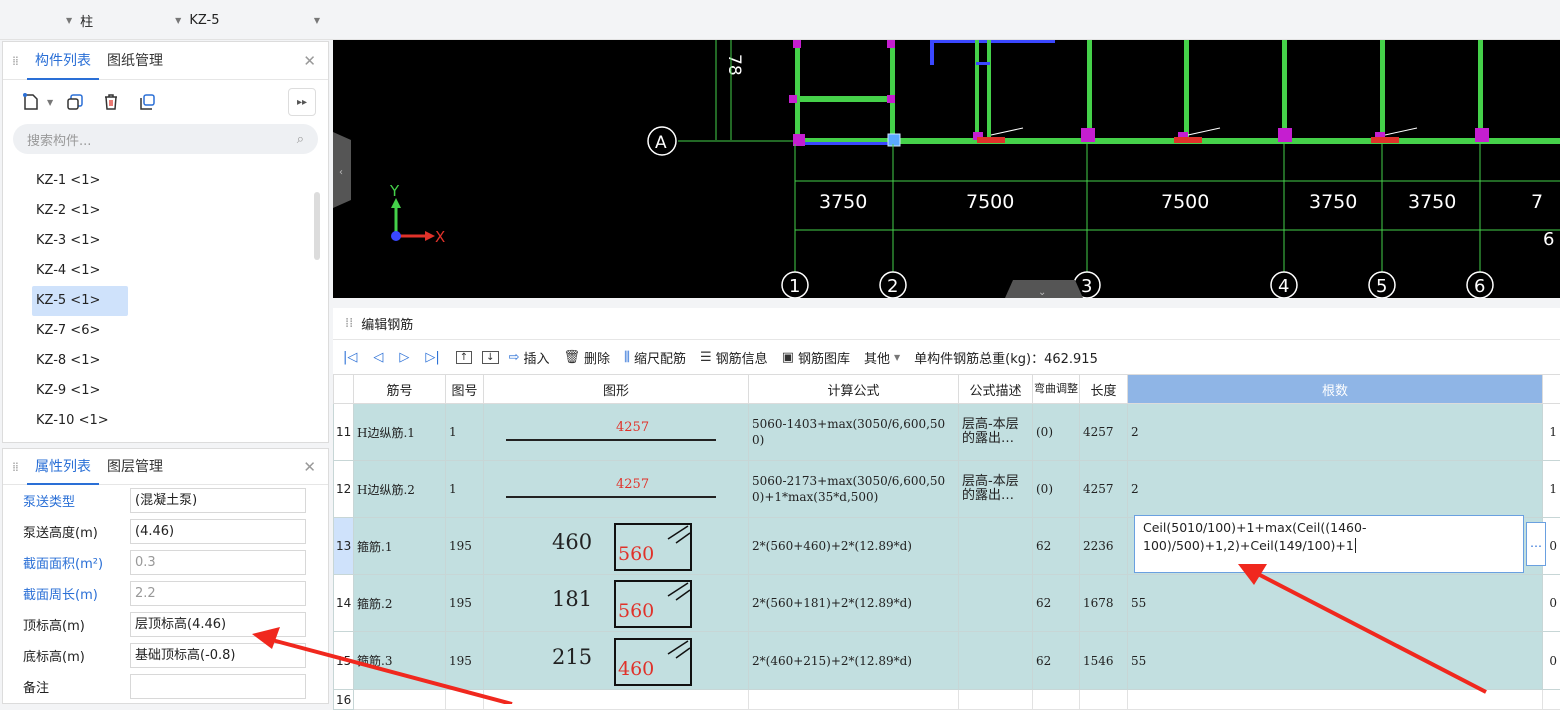 The image size is (1560, 710). What do you see at coordinates (165, 139) in the screenshot?
I see `search-input: 搜索构件... ⌕` at bounding box center [165, 139].